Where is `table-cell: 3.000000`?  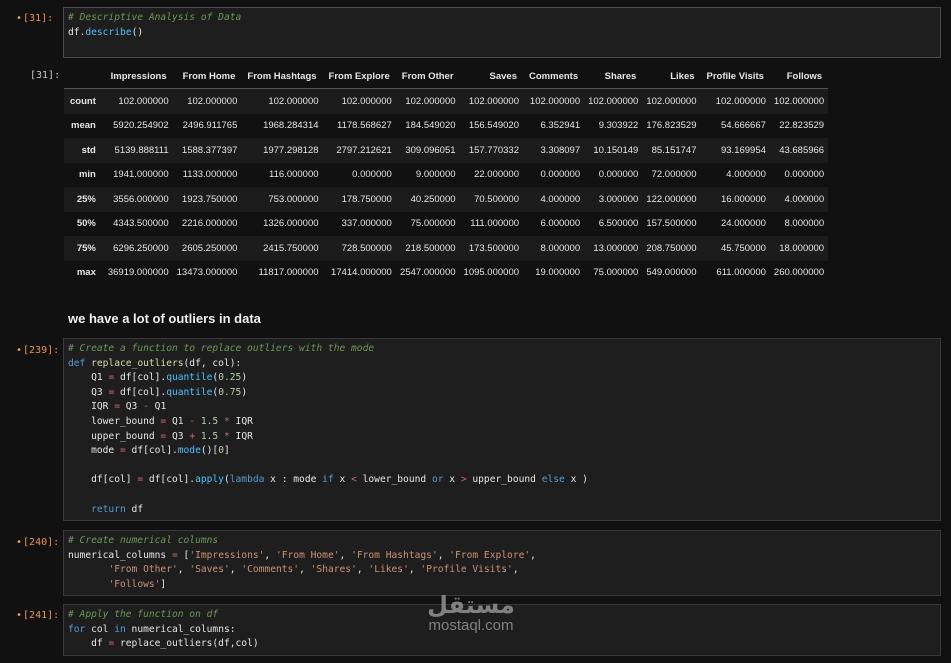
table-cell: 3.000000 is located at coordinates (618, 199).